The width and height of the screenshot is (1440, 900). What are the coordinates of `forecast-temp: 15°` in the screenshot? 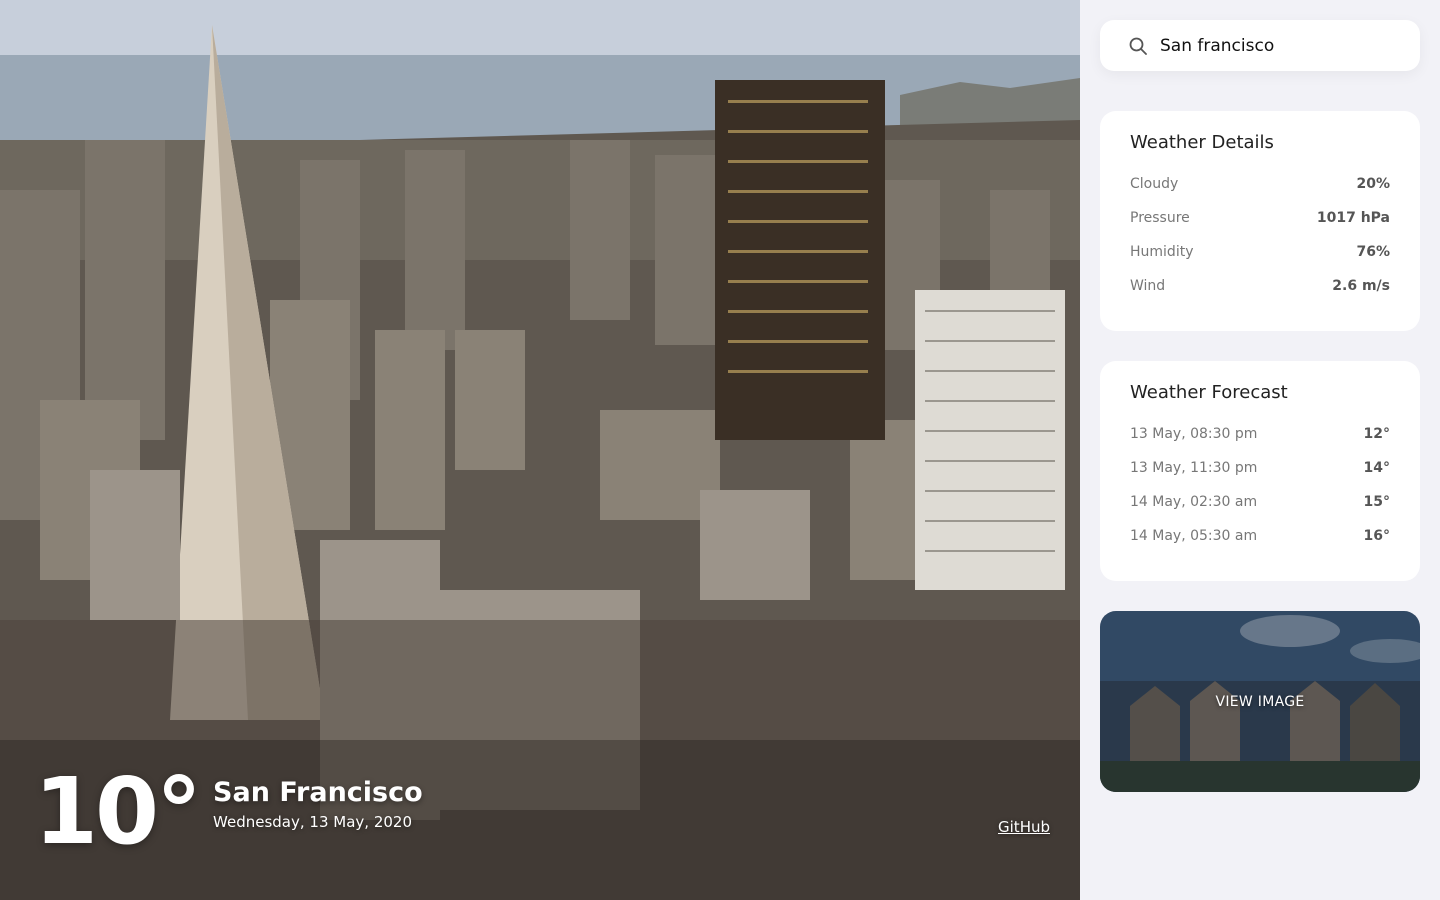 It's located at (1376, 502).